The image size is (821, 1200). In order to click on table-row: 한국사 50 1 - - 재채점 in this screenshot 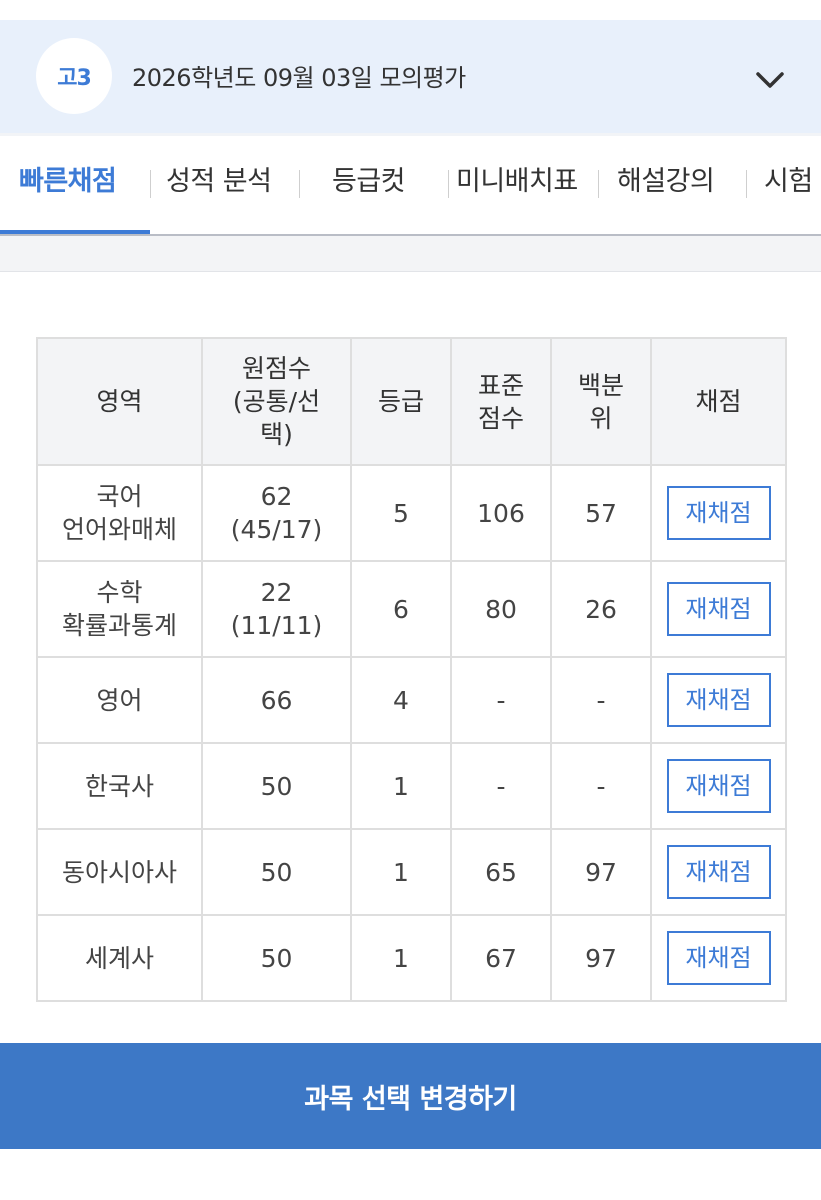, I will do `click(411, 786)`.